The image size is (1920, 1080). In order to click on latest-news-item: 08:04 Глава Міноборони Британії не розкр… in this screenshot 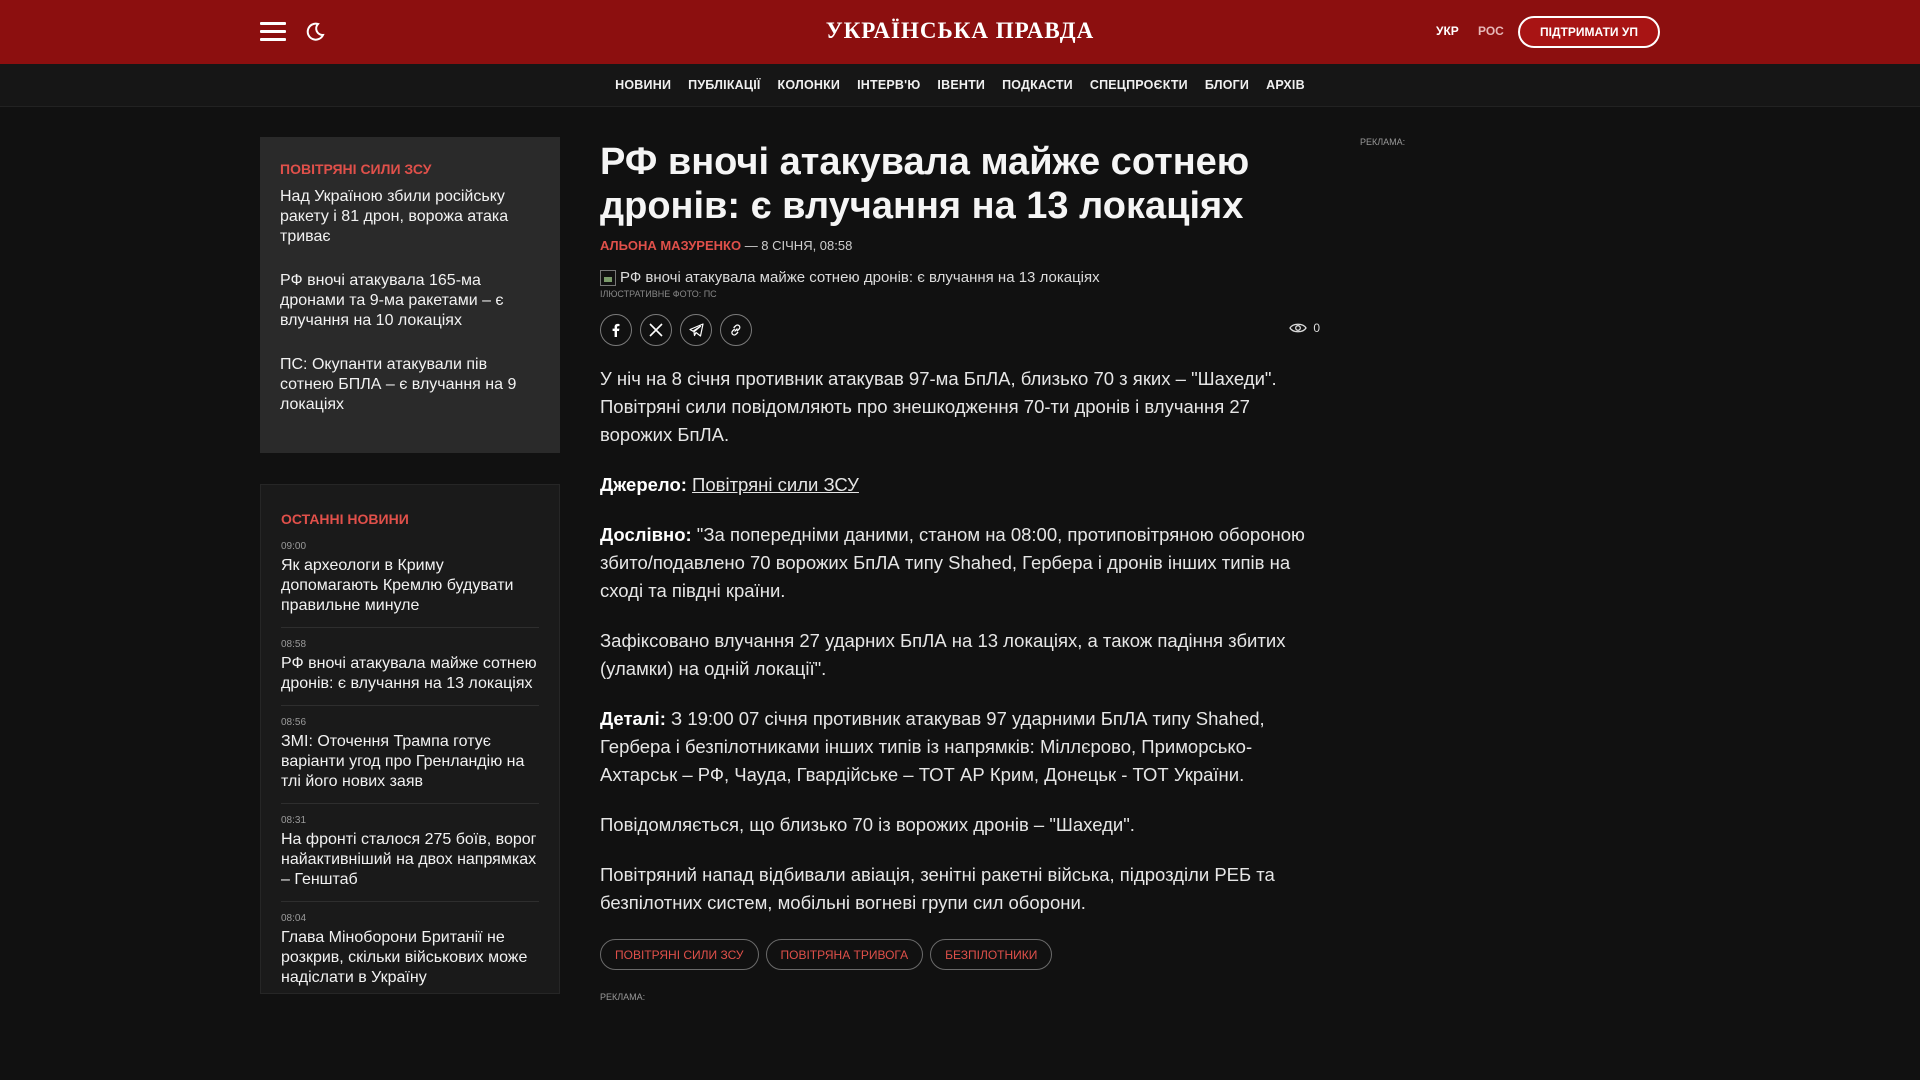, I will do `click(410, 953)`.